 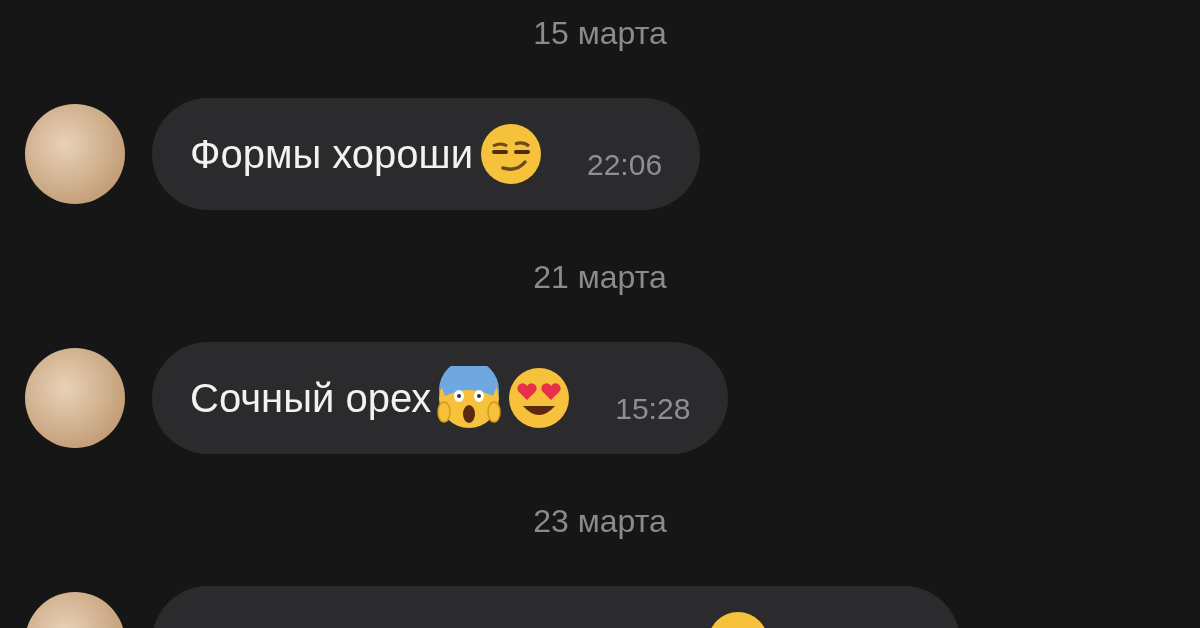 I want to click on screaming-face-icon, so click(x=469, y=398).